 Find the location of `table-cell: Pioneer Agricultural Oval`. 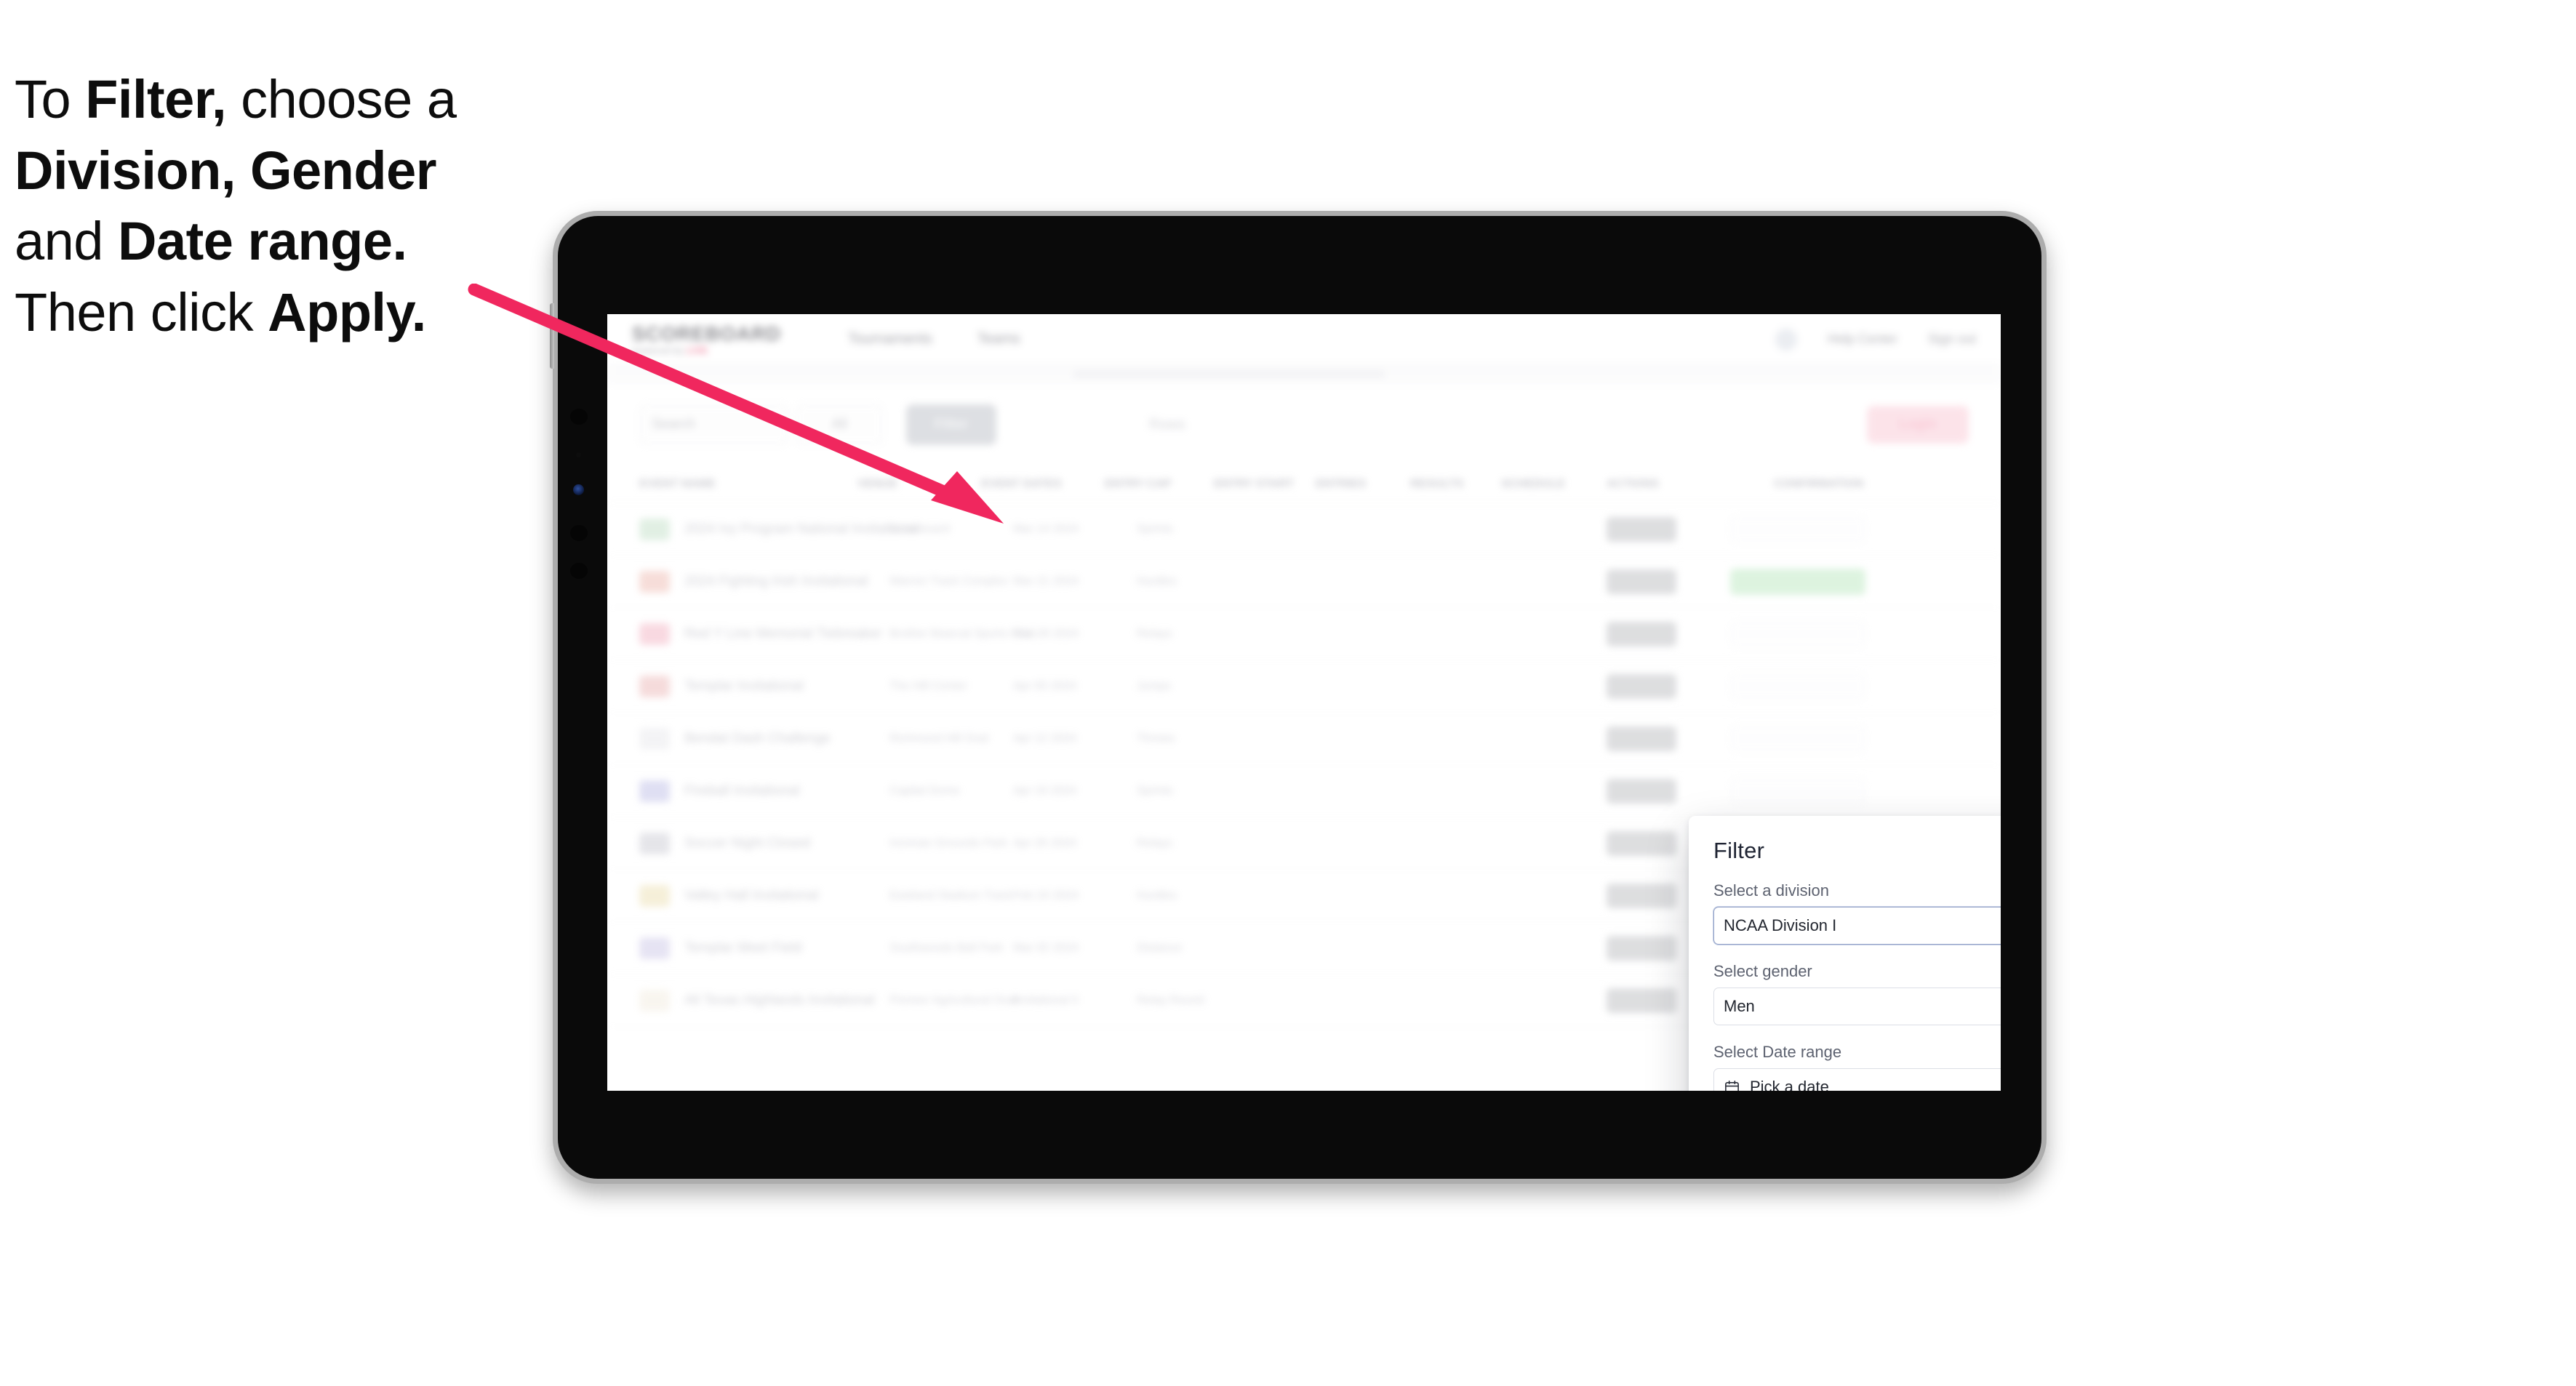

table-cell: Pioneer Agricultural Oval is located at coordinates (953, 1000).